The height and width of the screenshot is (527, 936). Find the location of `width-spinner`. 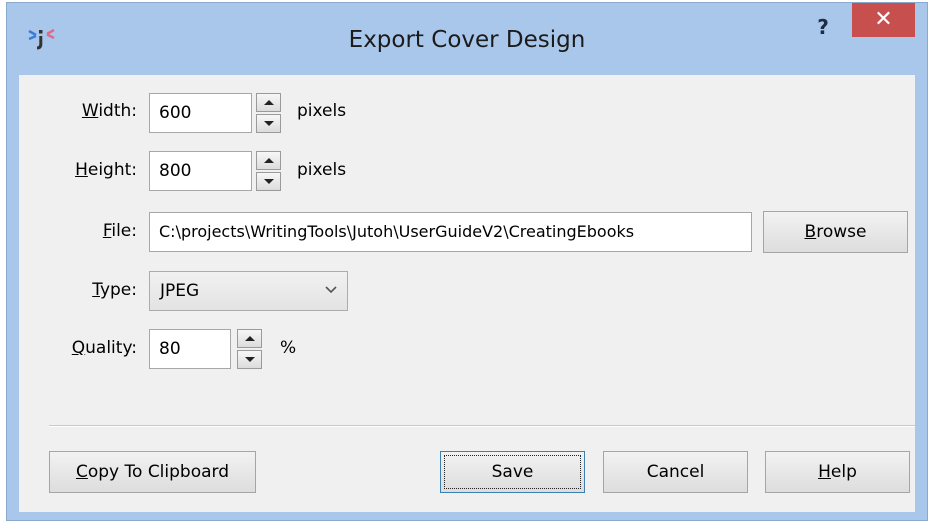

width-spinner is located at coordinates (268, 113).